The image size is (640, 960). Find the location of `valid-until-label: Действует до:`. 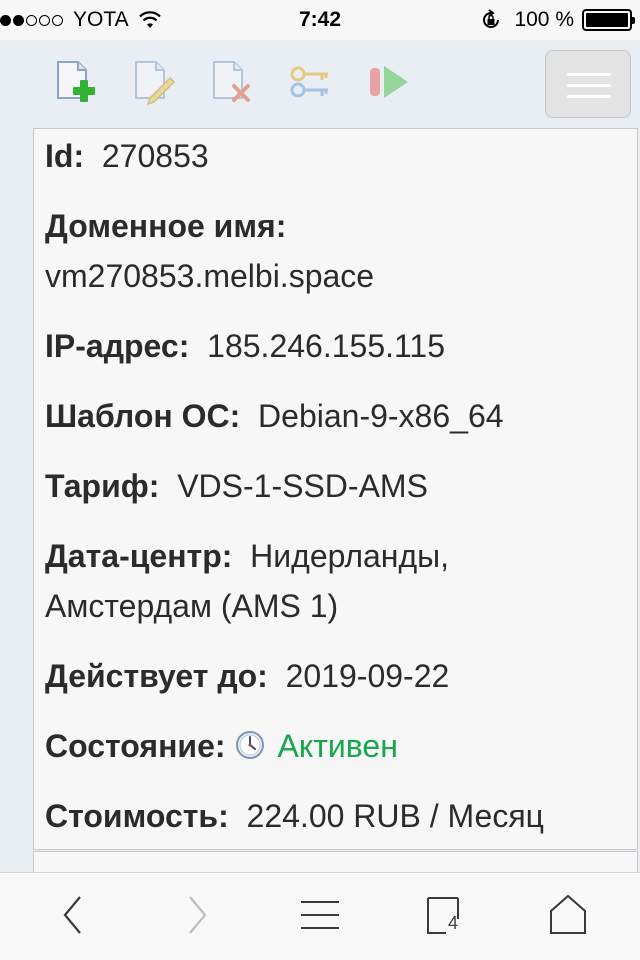

valid-until-label: Действует до: is located at coordinates (156, 676).